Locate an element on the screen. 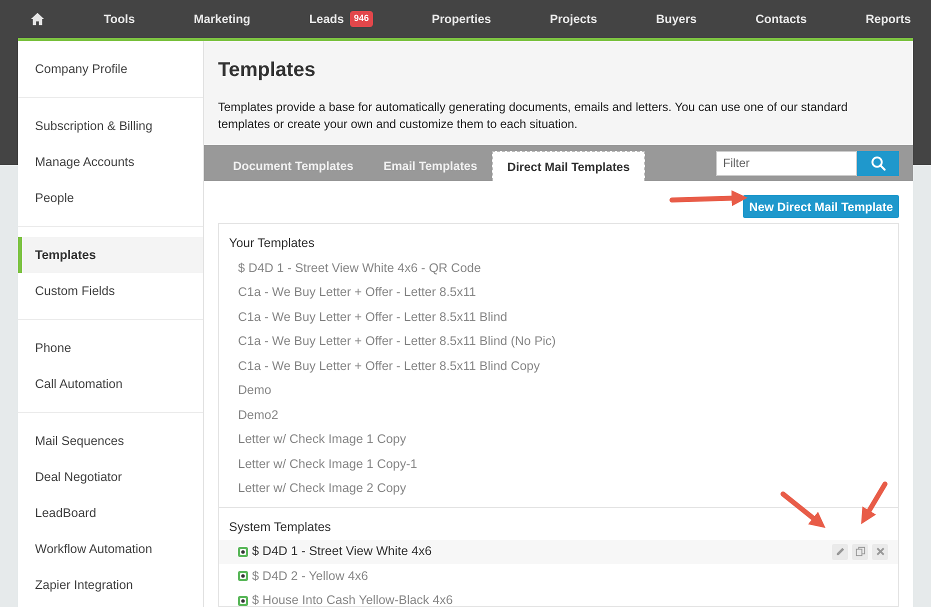 The image size is (931, 607). sidebar-item: Custom Fields is located at coordinates (110, 291).